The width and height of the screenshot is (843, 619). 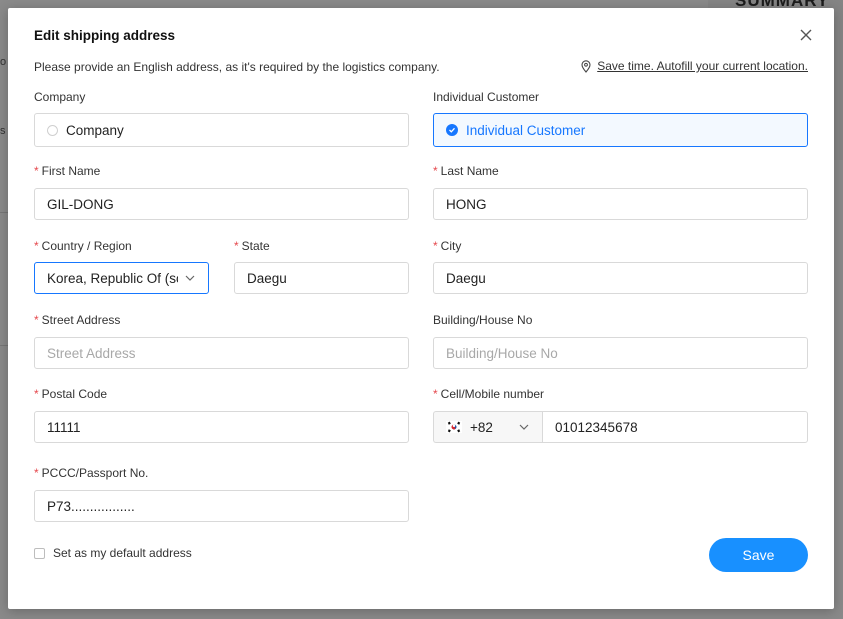 What do you see at coordinates (481, 427) in the screenshot?
I see `phone-country-code: +82` at bounding box center [481, 427].